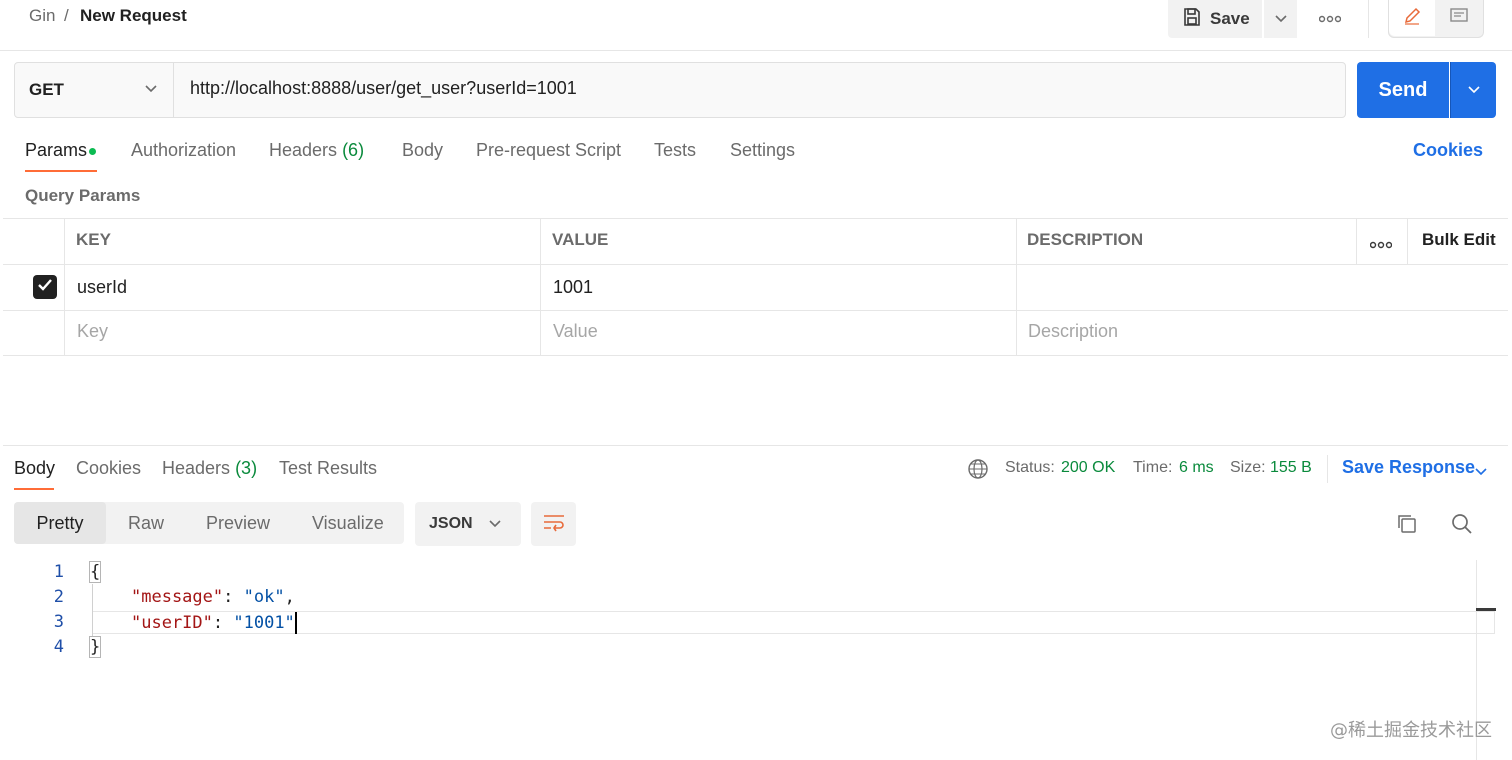 The height and width of the screenshot is (760, 1512). What do you see at coordinates (102, 287) in the screenshot?
I see `param-key-cell: userId` at bounding box center [102, 287].